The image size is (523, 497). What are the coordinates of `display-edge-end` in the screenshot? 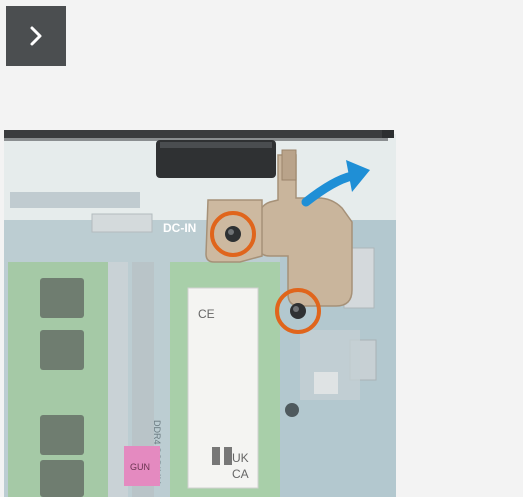 It's located at (388, 134).